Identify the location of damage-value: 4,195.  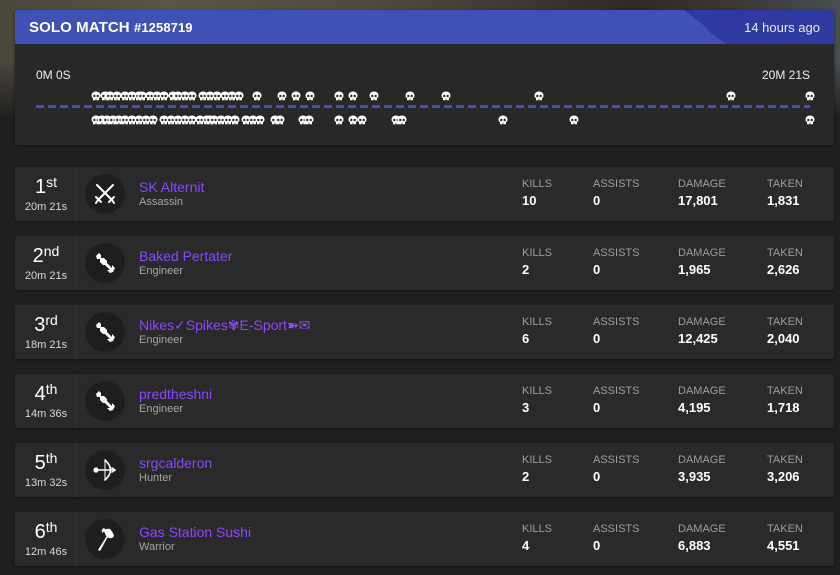
(694, 407).